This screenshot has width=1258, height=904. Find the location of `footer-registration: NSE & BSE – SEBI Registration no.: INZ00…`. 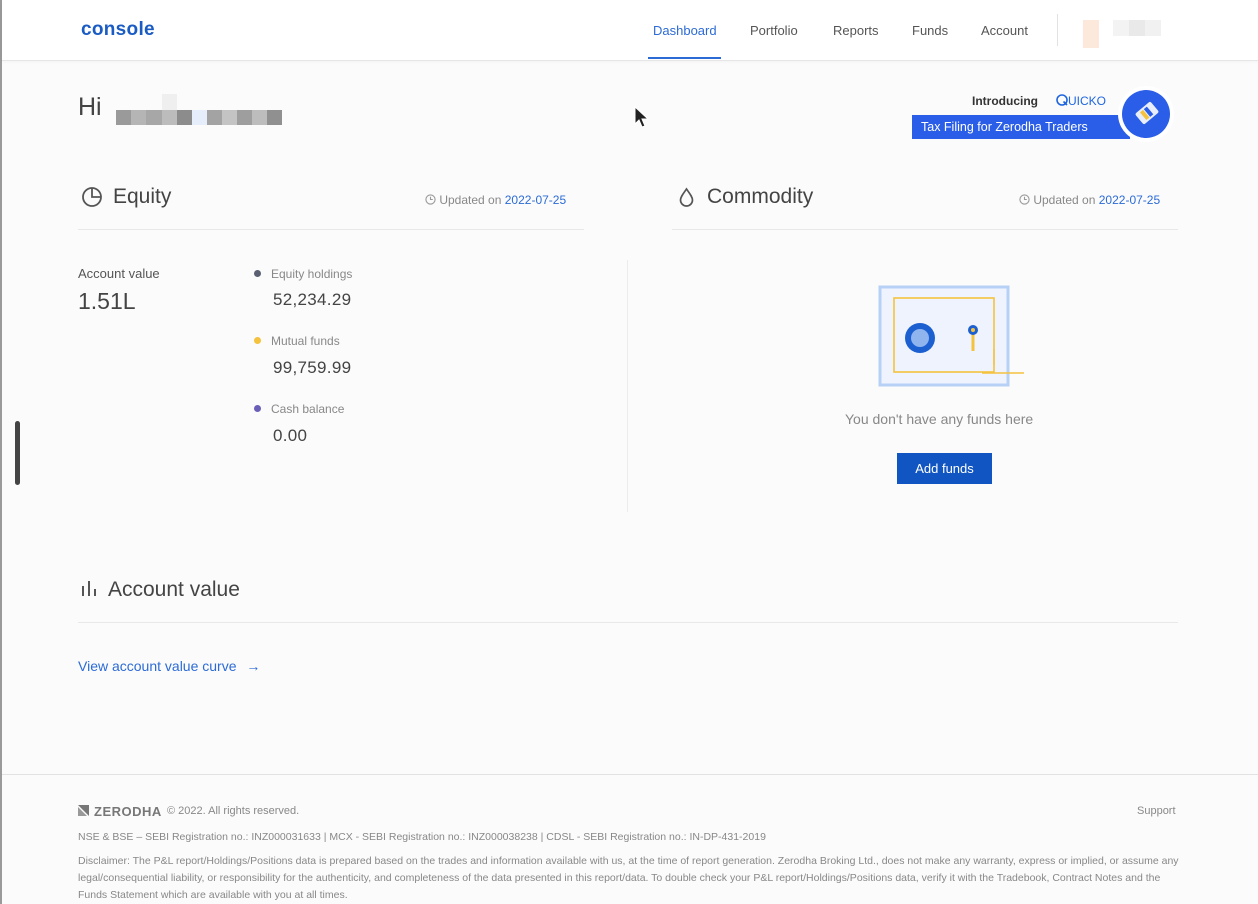

footer-registration: NSE & BSE – SEBI Registration no.: INZ00… is located at coordinates (422, 837).